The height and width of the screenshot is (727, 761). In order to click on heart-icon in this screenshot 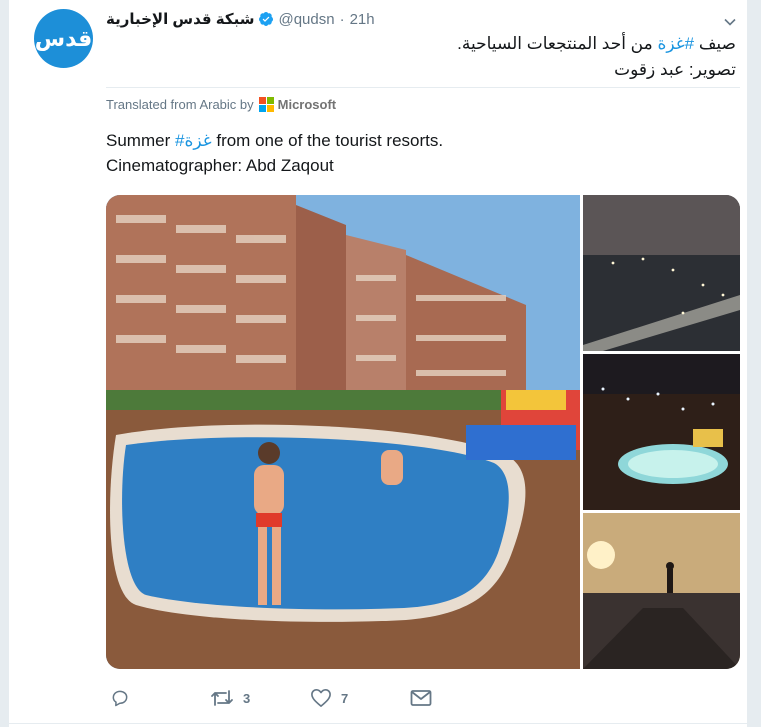, I will do `click(321, 698)`.